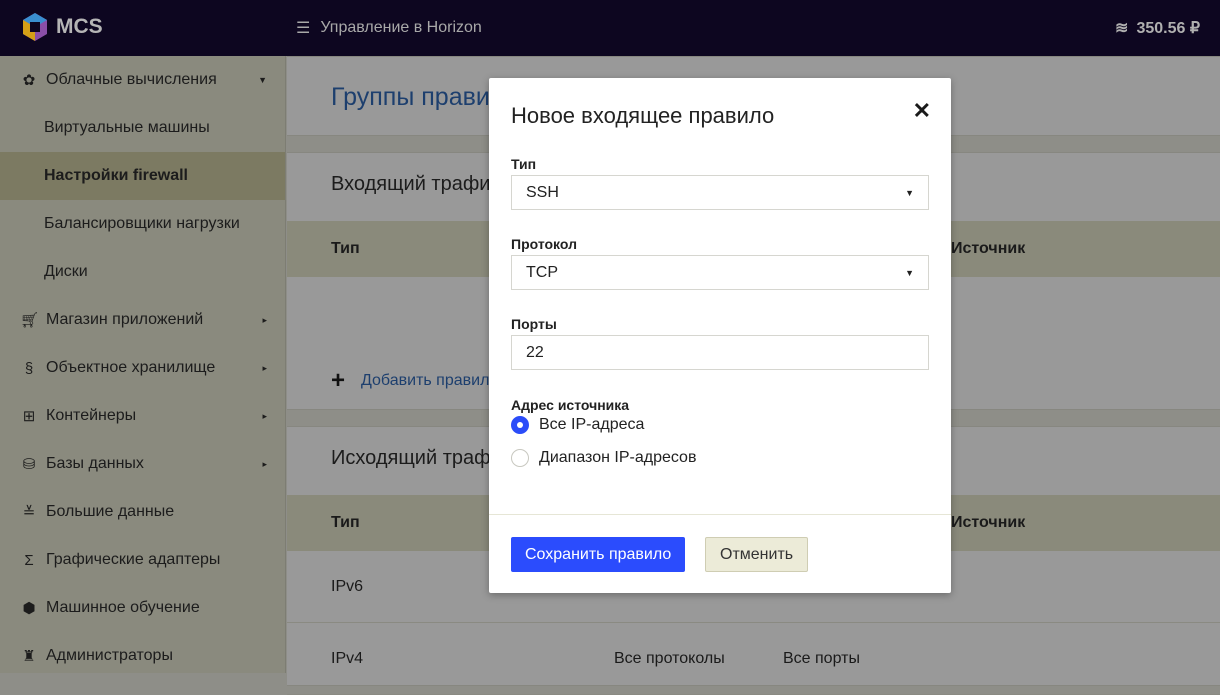  What do you see at coordinates (338, 380) in the screenshot?
I see `plus-icon: +` at bounding box center [338, 380].